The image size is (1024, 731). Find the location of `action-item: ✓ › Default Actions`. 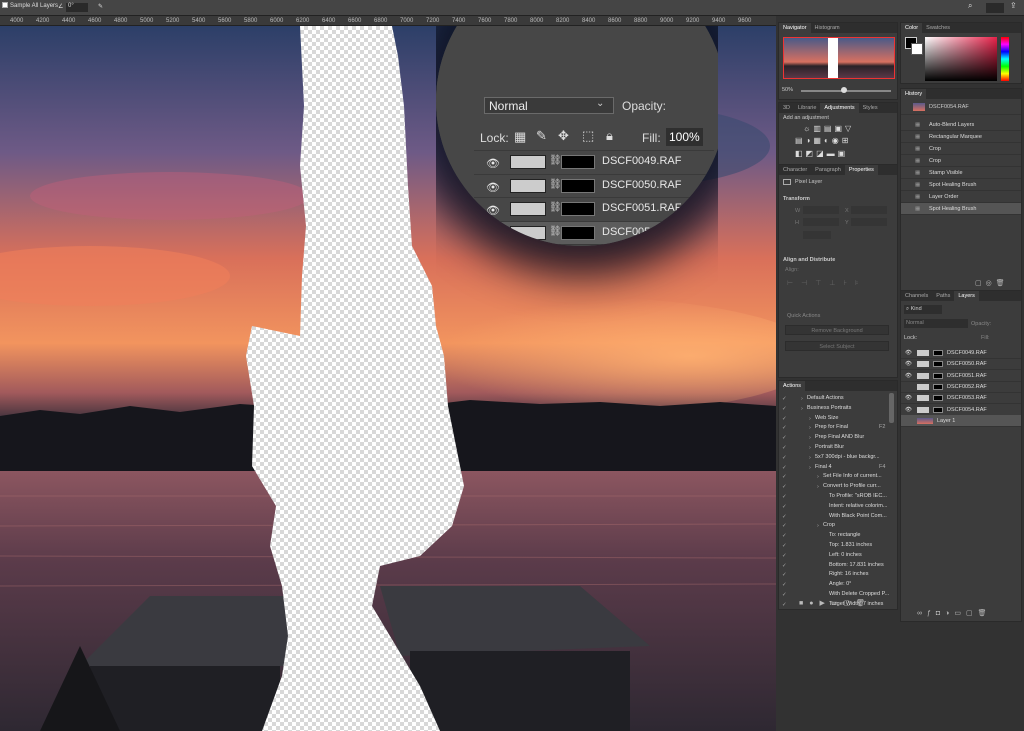

action-item: ✓ › Default Actions is located at coordinates (835, 398).